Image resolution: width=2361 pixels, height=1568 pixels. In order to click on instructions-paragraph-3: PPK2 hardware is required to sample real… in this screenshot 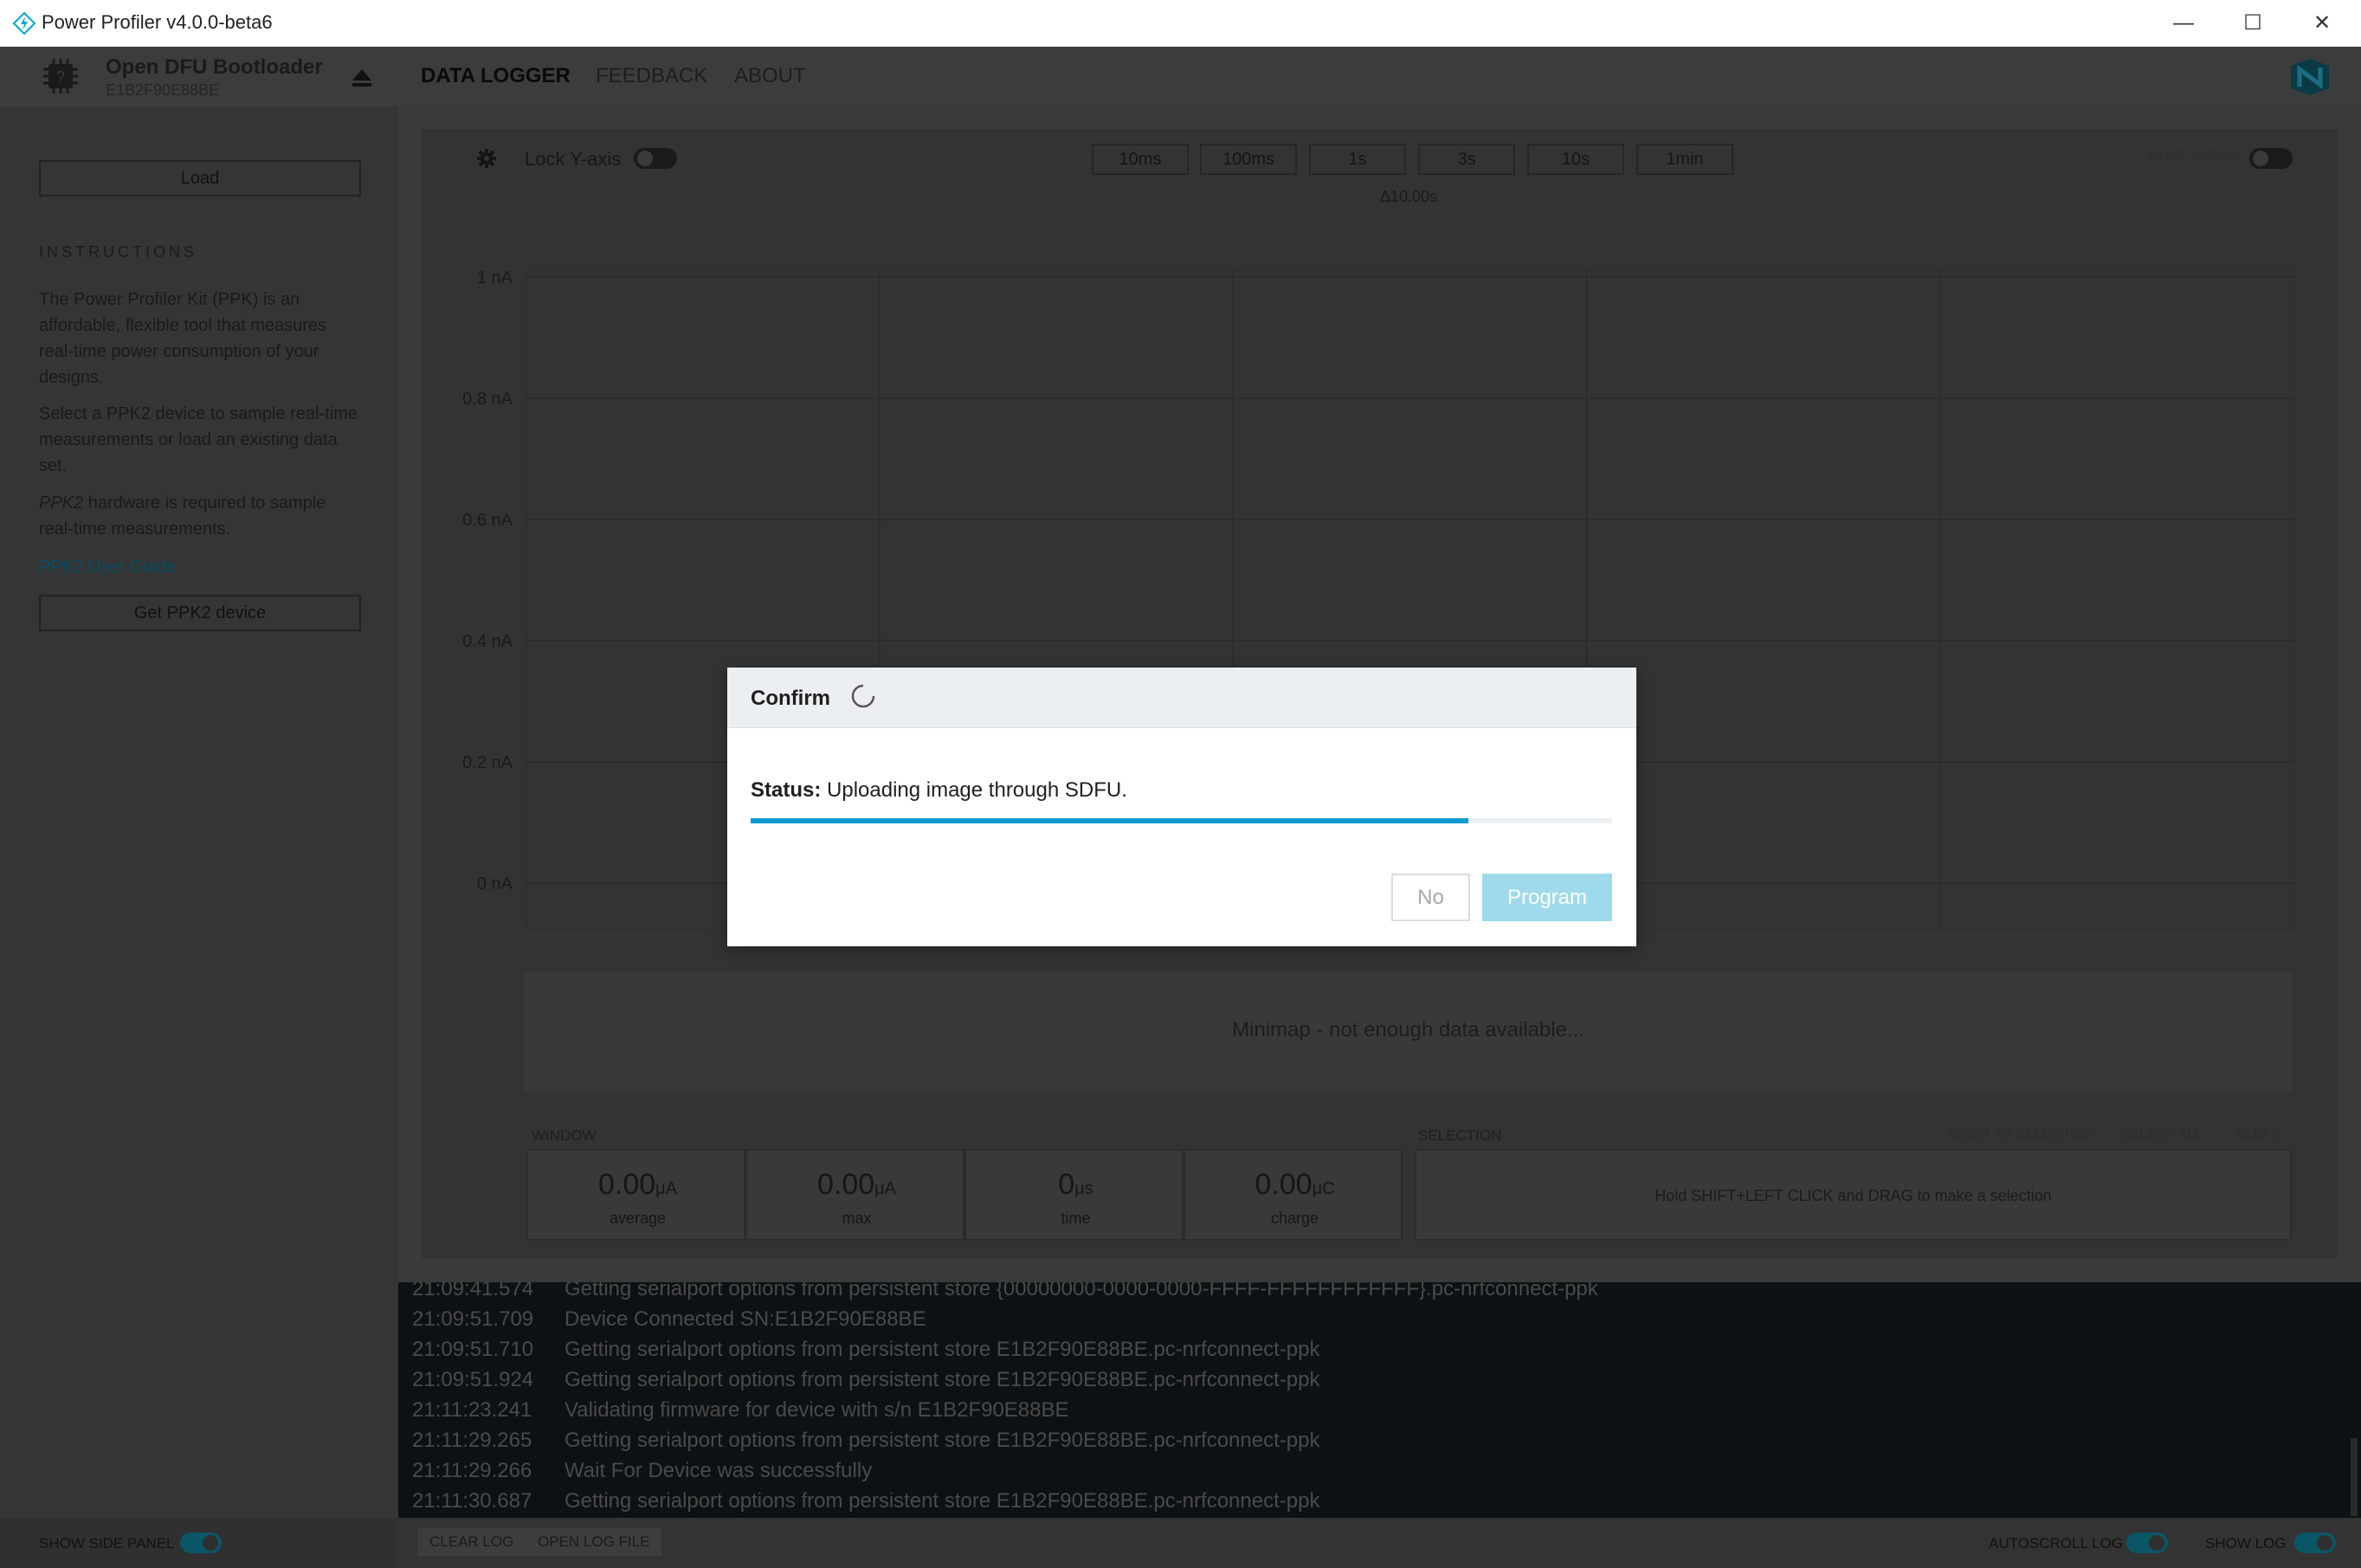, I will do `click(199, 516)`.